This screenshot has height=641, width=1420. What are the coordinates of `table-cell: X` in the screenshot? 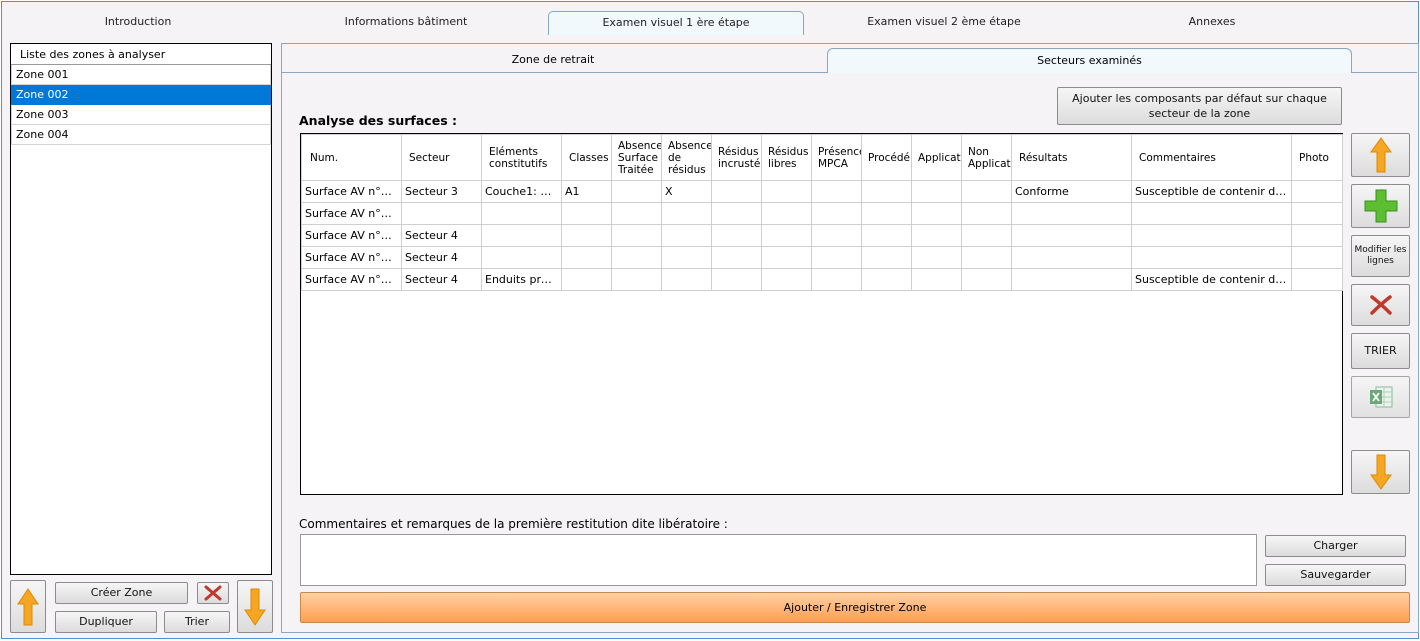 It's located at (686, 191).